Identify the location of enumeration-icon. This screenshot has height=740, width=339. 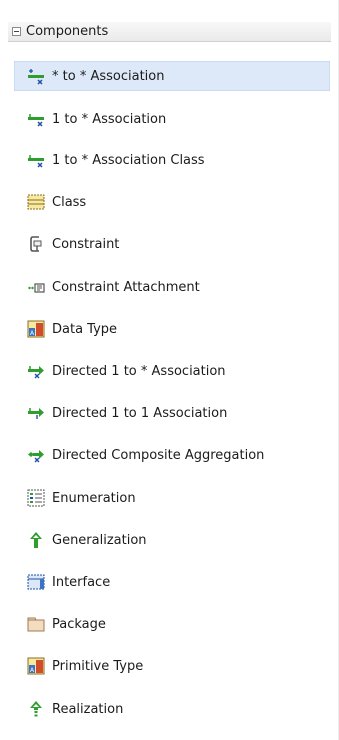
(36, 498).